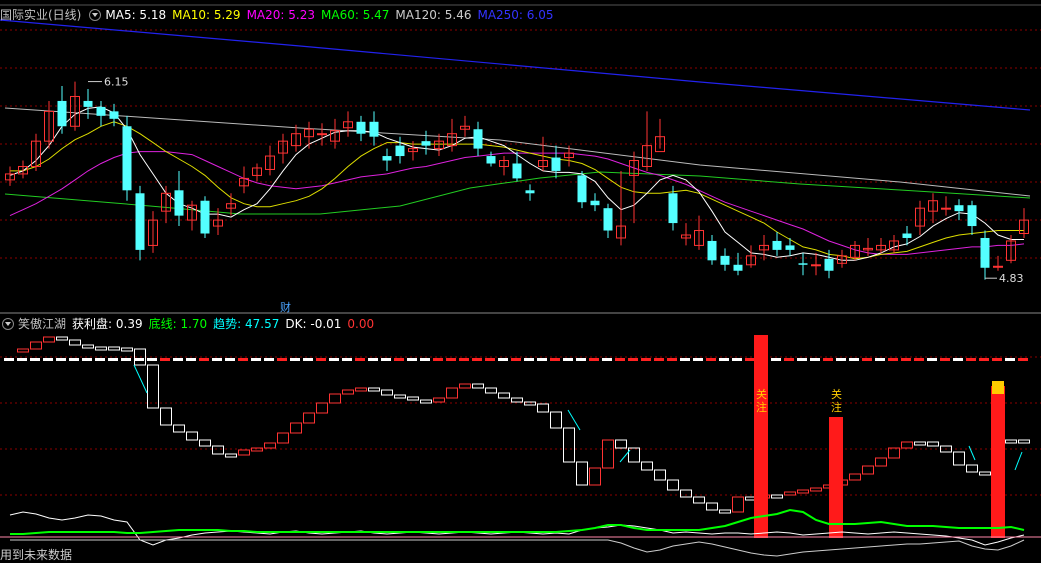 Image resolution: width=1041 pixels, height=563 pixels. What do you see at coordinates (116, 82) in the screenshot?
I see `high-price-label: 6.15` at bounding box center [116, 82].